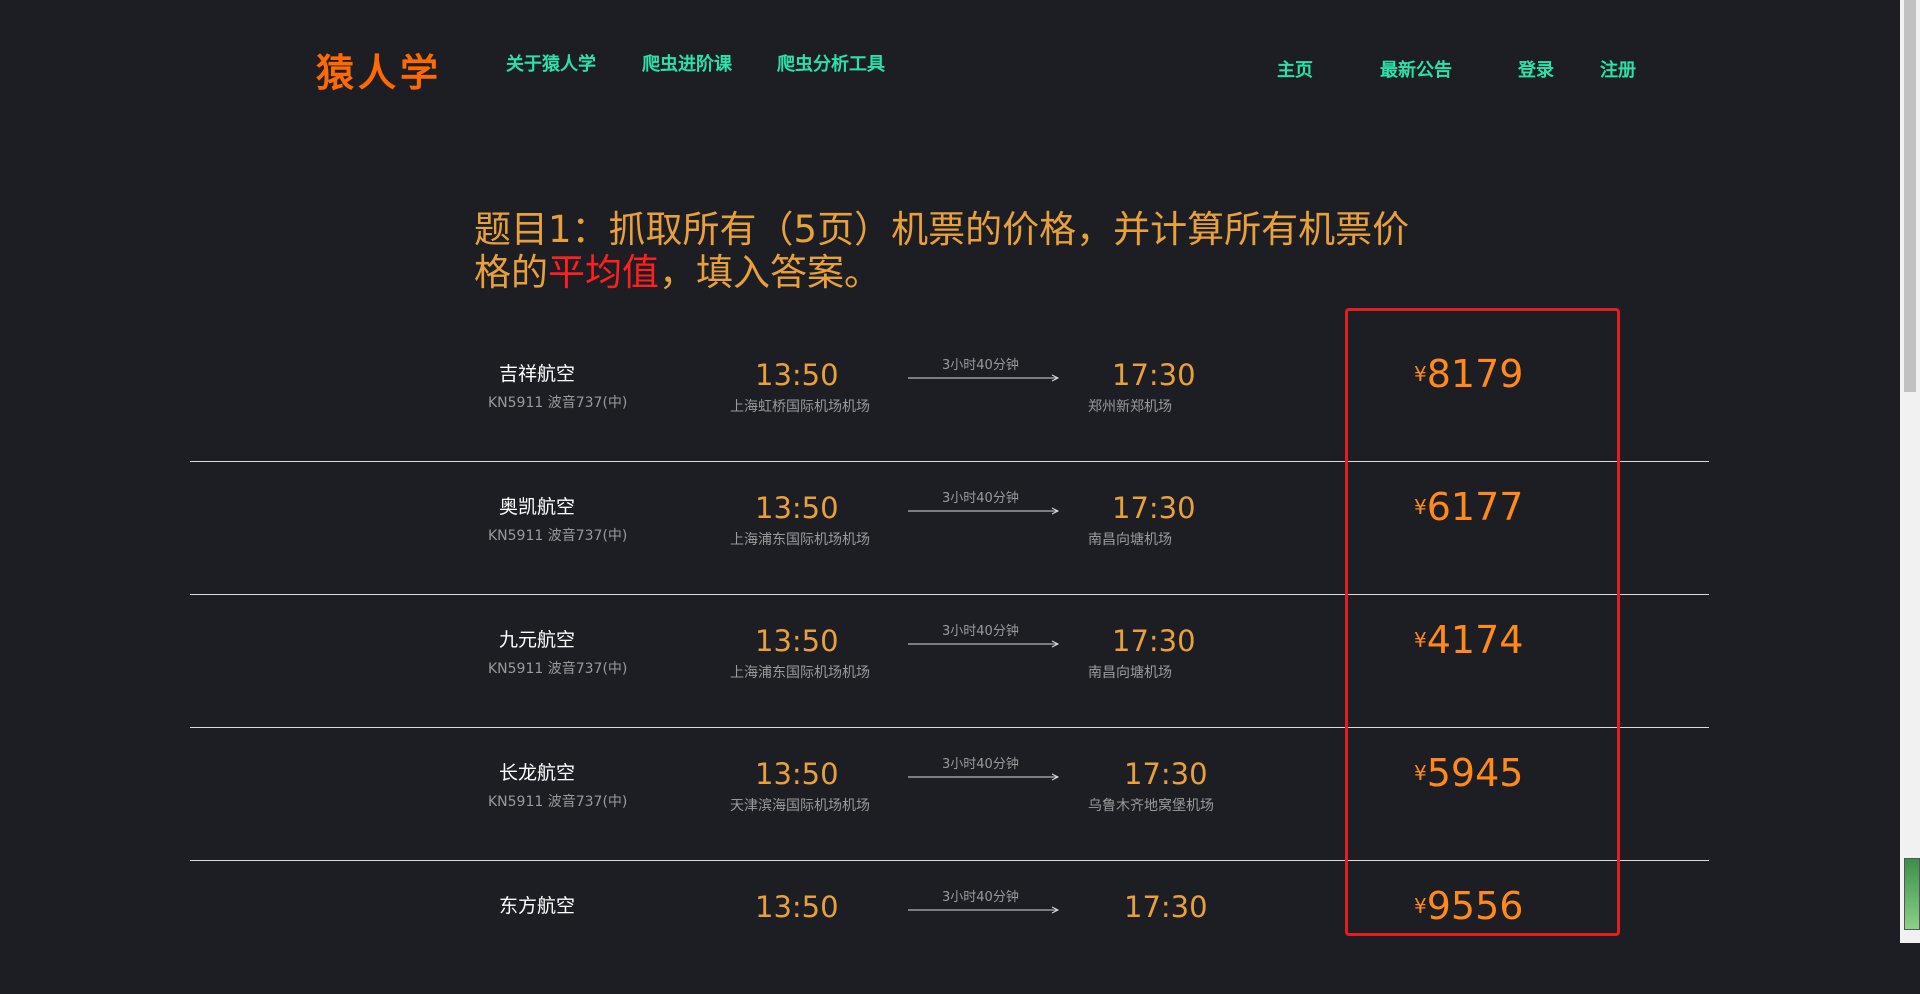 Image resolution: width=1920 pixels, height=994 pixels. What do you see at coordinates (687, 63) in the screenshot?
I see `nav-advanced-course: 爬虫进阶课` at bounding box center [687, 63].